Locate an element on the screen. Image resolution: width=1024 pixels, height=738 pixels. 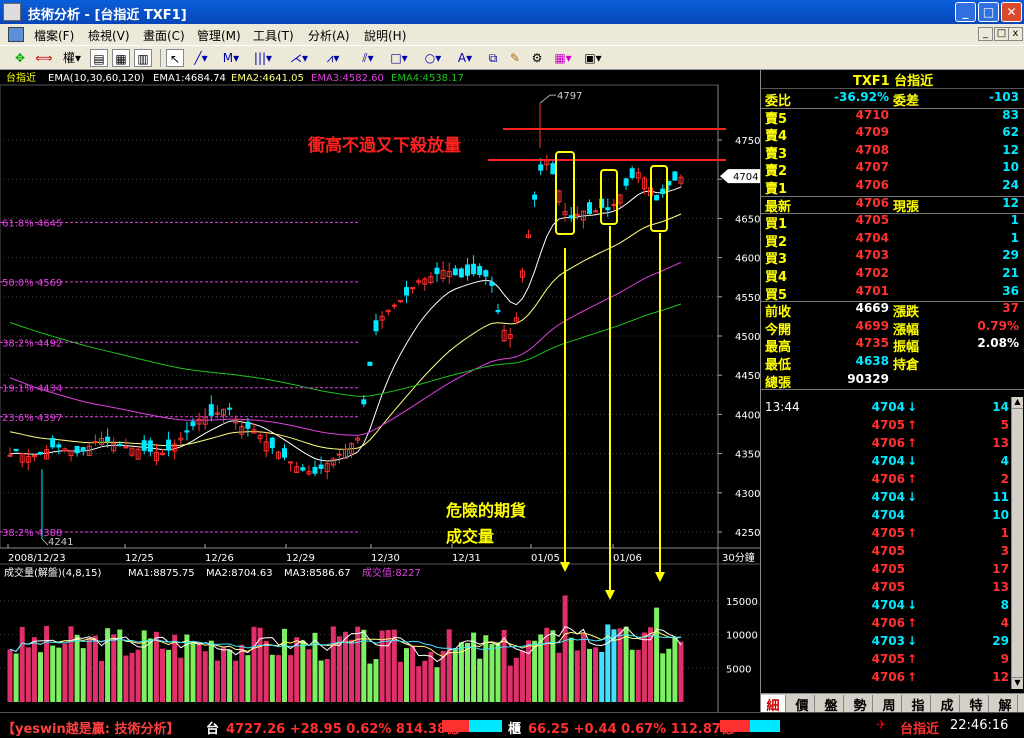
rights-dropdown: 權▾ is located at coordinates (72, 58).